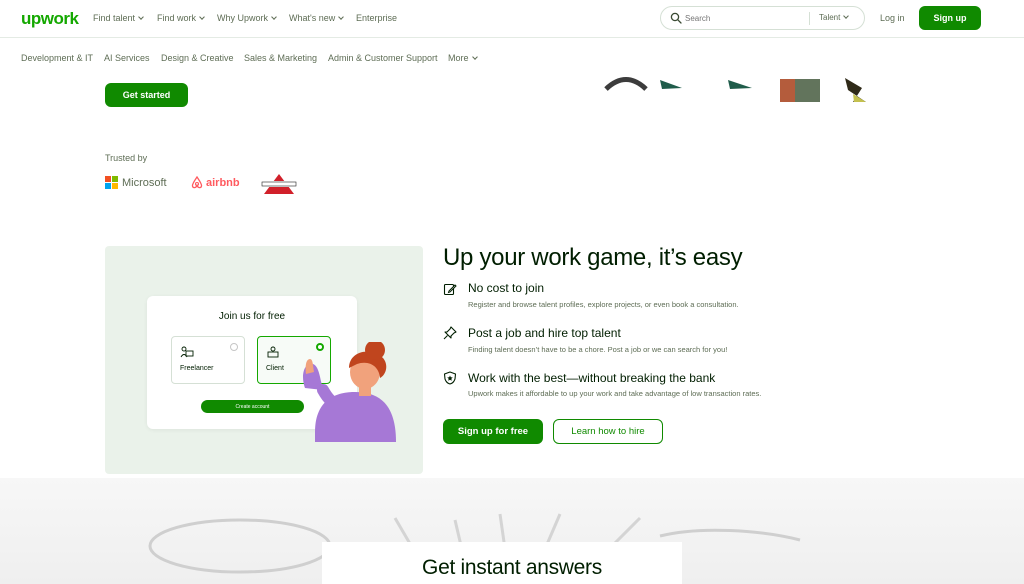 The height and width of the screenshot is (584, 1024). What do you see at coordinates (735, 89) in the screenshot?
I see `hero-decorative-shapes` at bounding box center [735, 89].